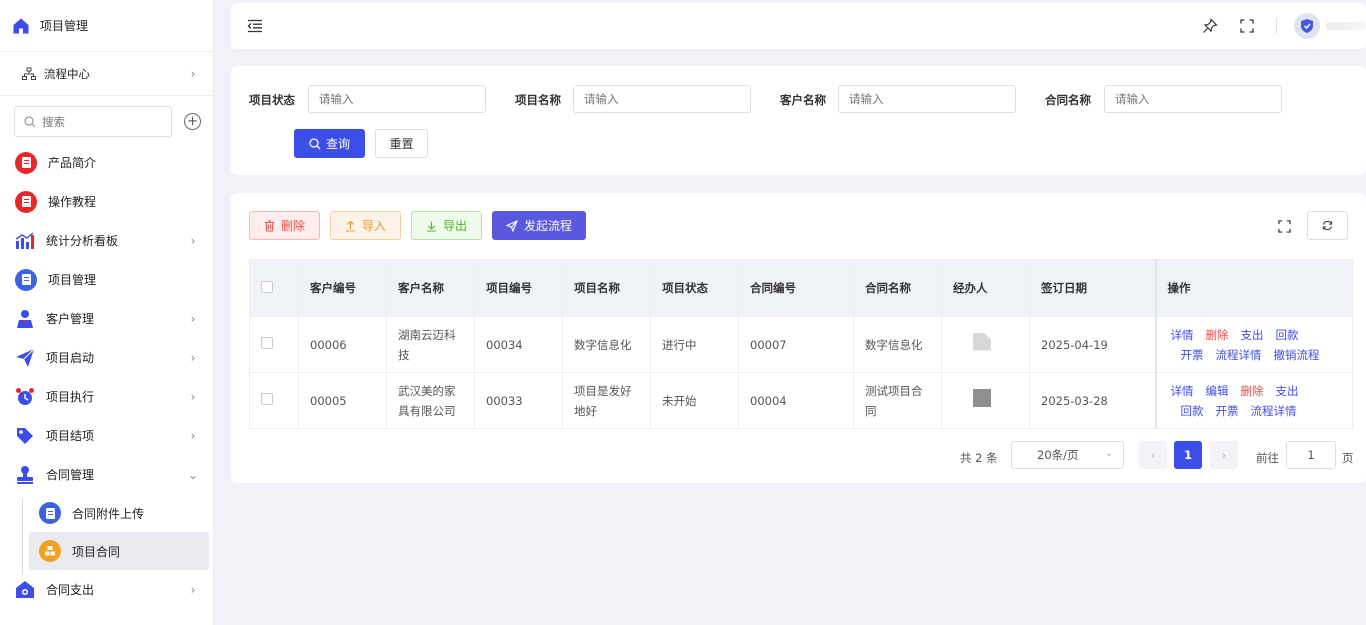  I want to click on sidebar-search-box, so click(93, 121).